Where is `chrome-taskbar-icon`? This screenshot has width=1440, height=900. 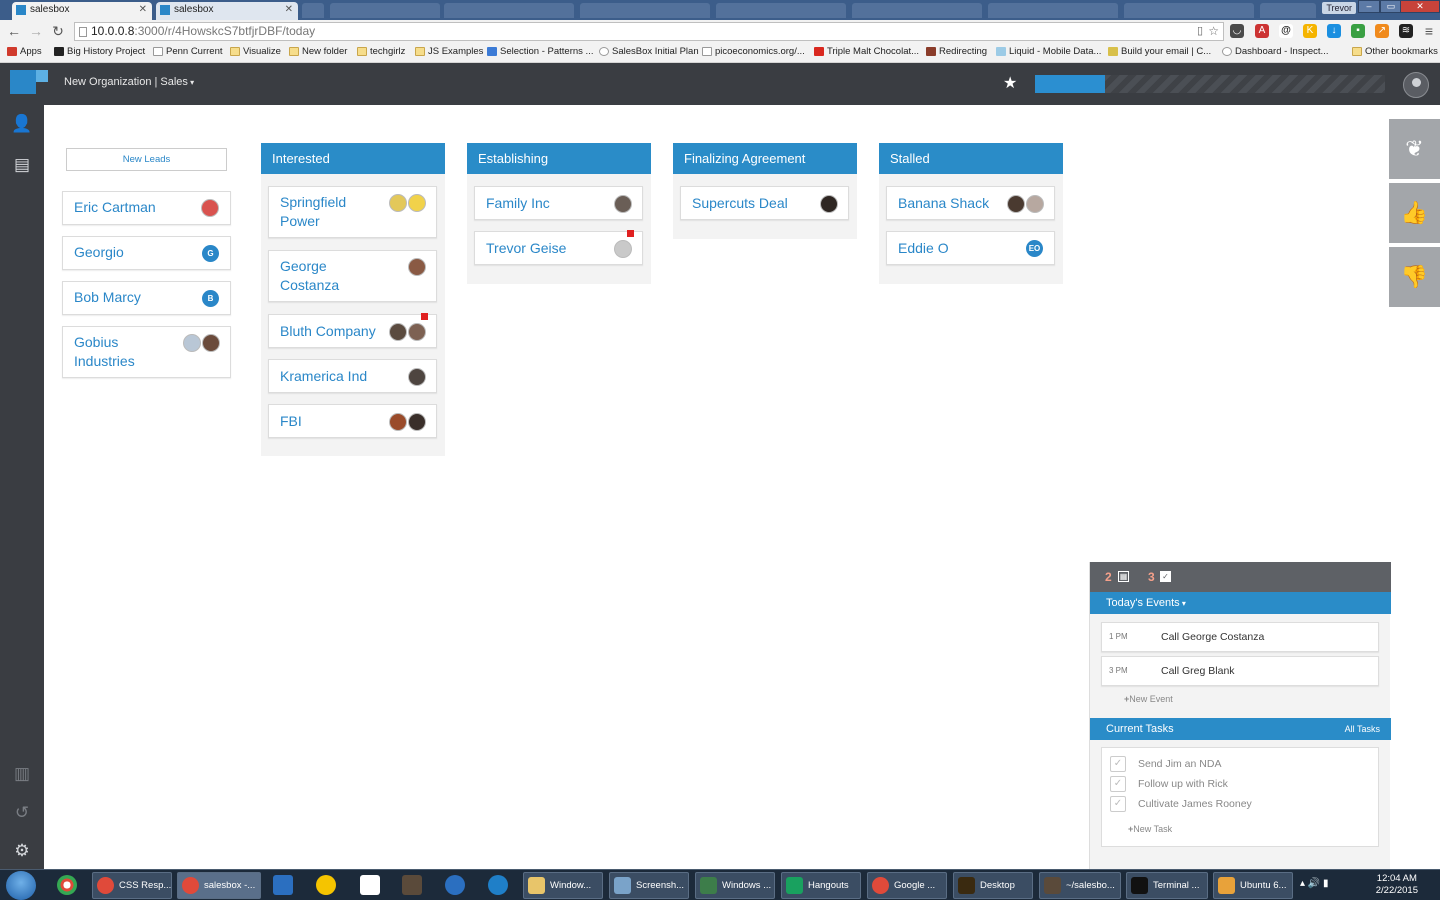 chrome-taskbar-icon is located at coordinates (67, 885).